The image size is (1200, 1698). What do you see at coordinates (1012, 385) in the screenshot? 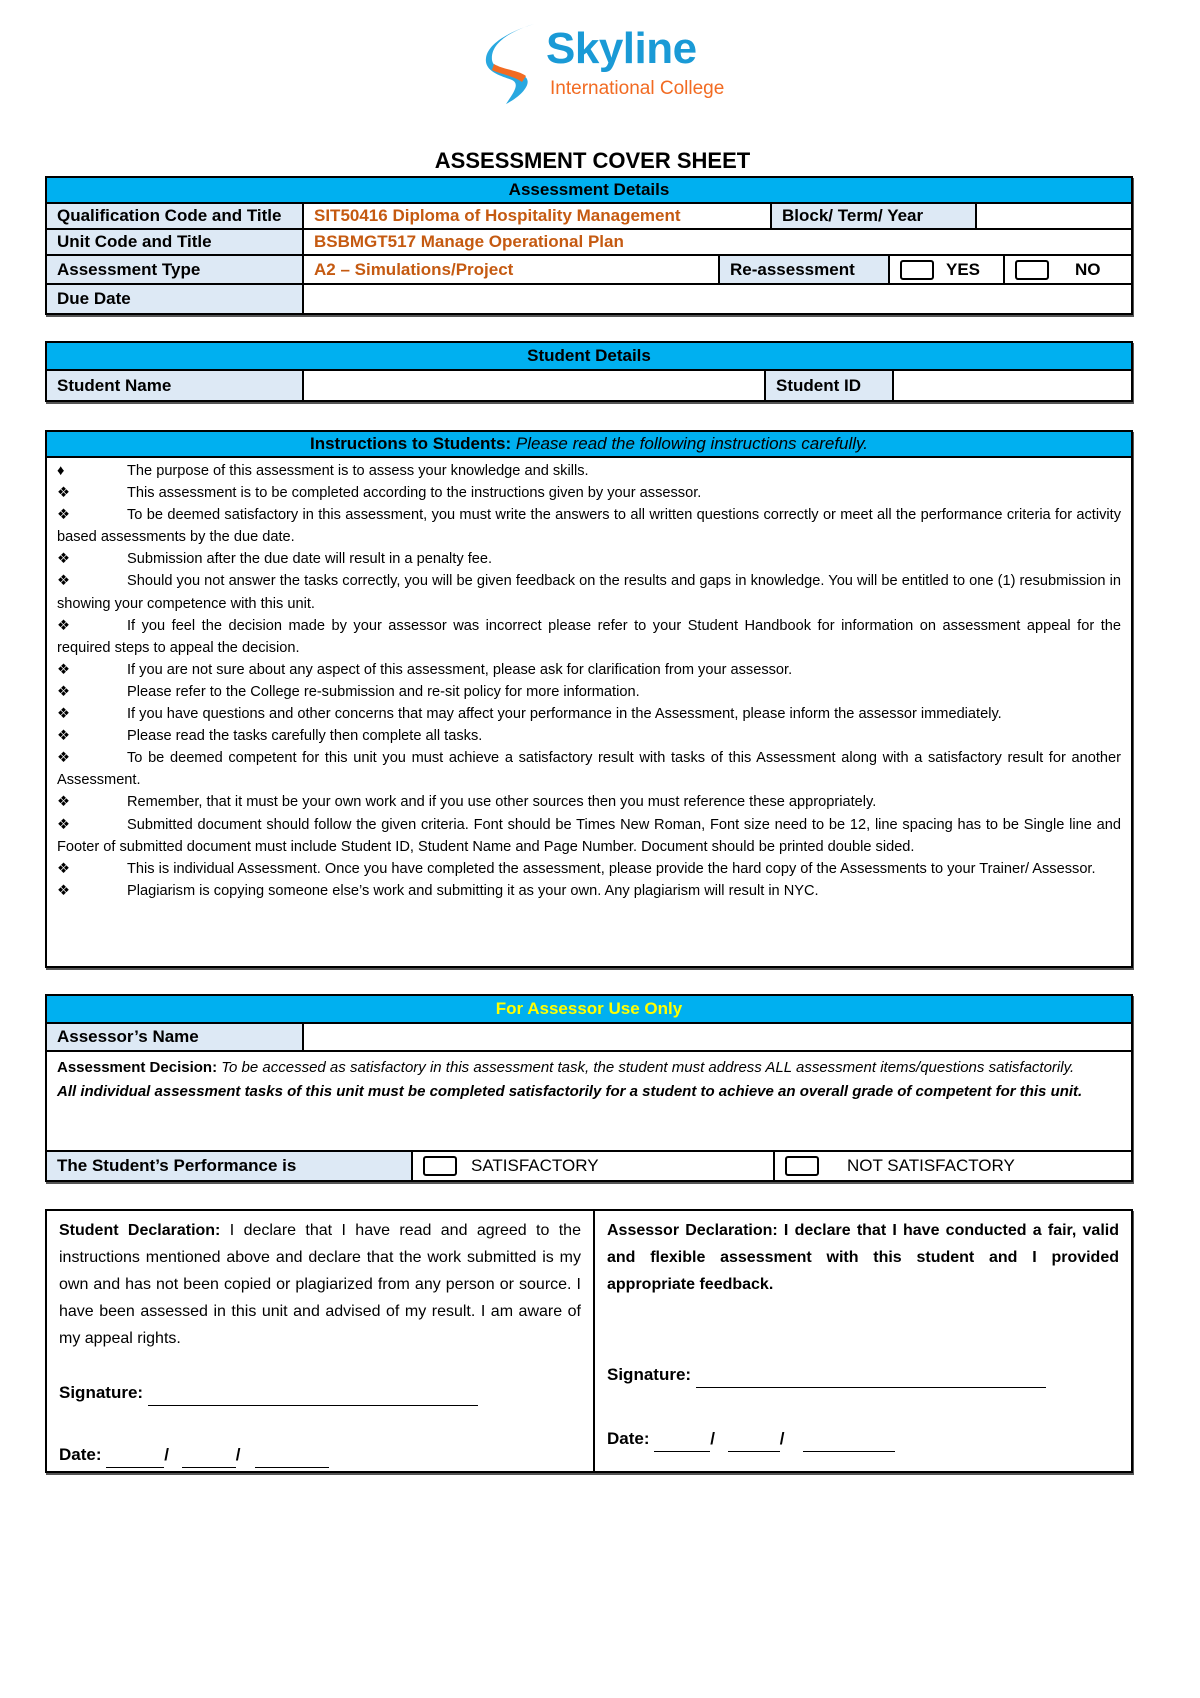
I see `student-id-field` at bounding box center [1012, 385].